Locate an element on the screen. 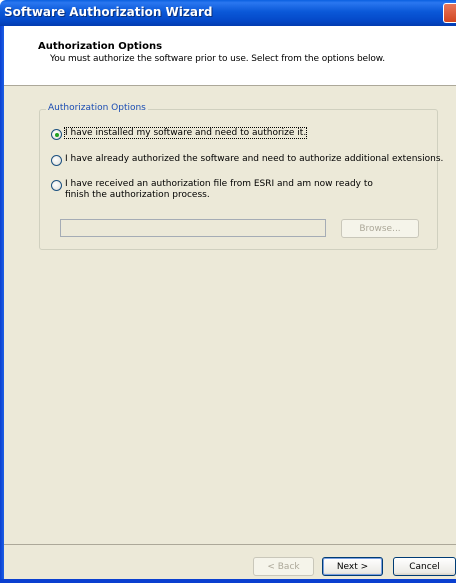 This screenshot has height=583, width=456. next-button: Next > is located at coordinates (352, 566).